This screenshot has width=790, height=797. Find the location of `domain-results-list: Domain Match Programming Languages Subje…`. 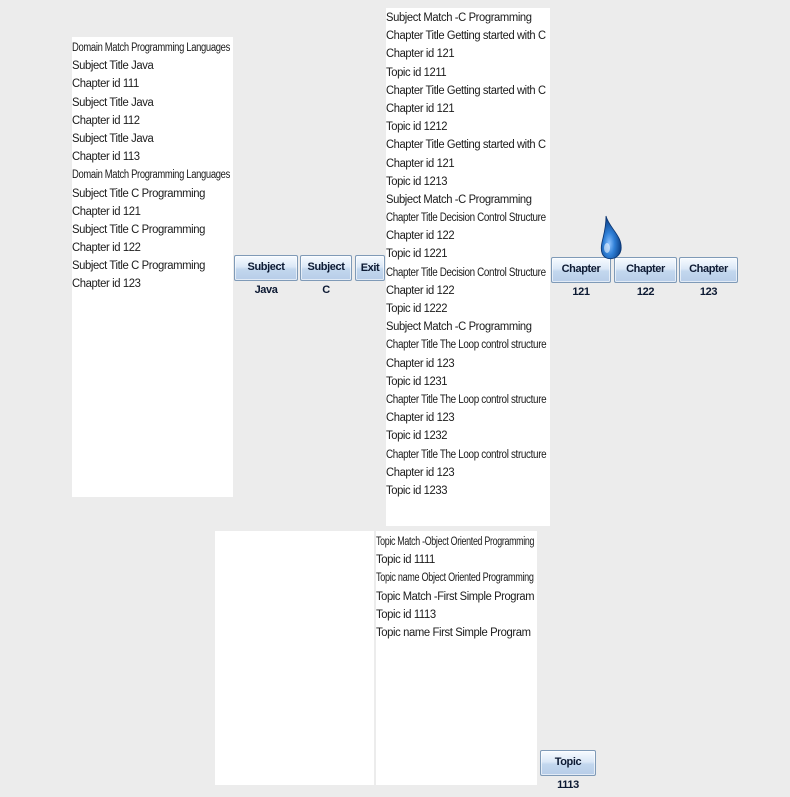

domain-results-list: Domain Match Programming Languages Subje… is located at coordinates (152, 166).